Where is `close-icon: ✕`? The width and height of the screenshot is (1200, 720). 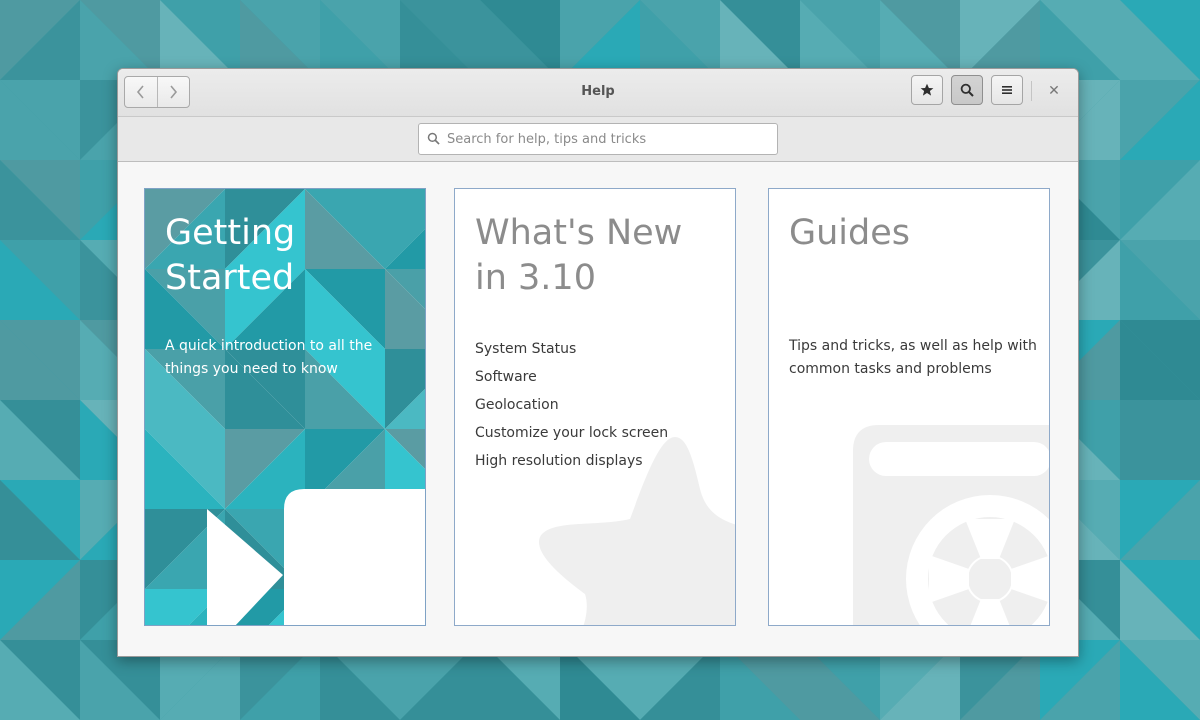 close-icon: ✕ is located at coordinates (1054, 91).